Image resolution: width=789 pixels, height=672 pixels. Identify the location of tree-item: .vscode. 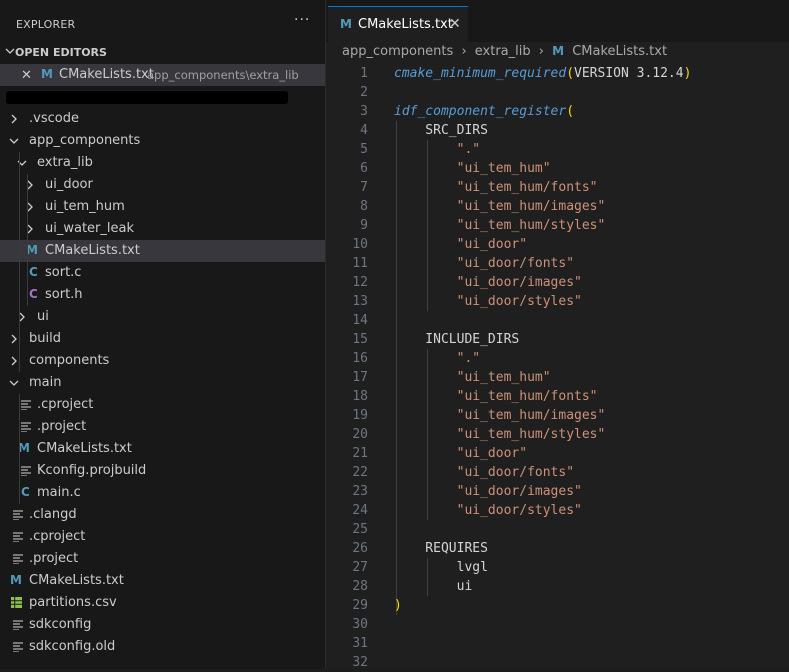
(162, 119).